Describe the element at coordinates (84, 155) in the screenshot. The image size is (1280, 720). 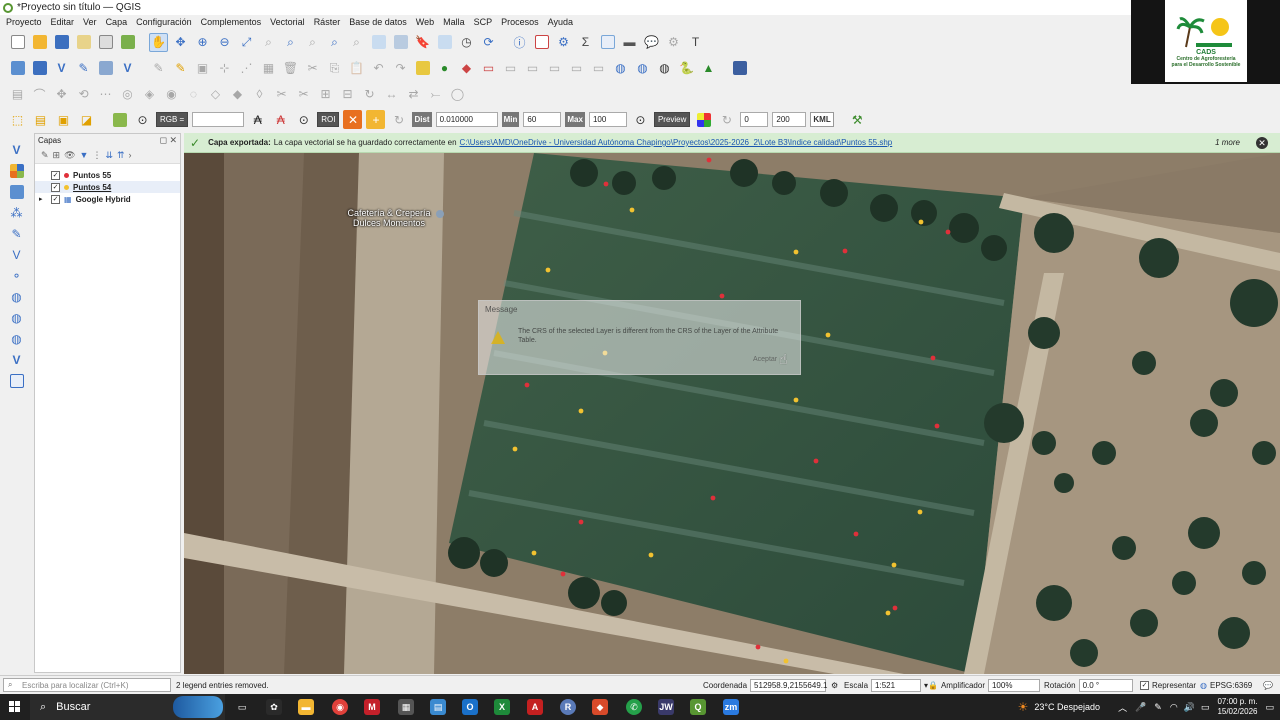
I see `filter-legend-icon: ▼` at that location.